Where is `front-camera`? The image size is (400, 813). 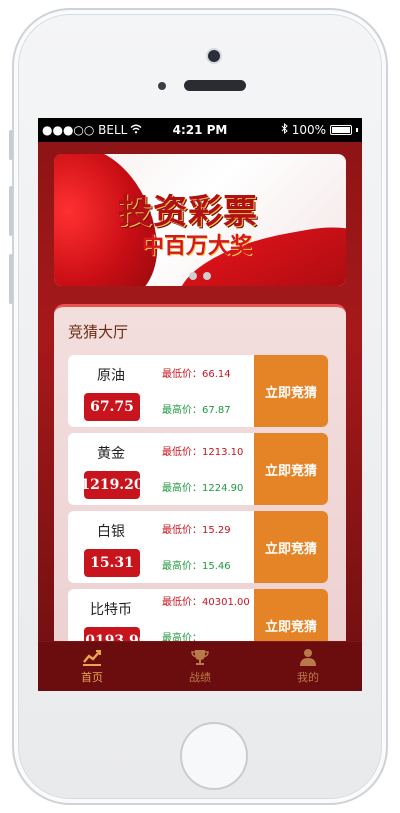
front-camera is located at coordinates (214, 56).